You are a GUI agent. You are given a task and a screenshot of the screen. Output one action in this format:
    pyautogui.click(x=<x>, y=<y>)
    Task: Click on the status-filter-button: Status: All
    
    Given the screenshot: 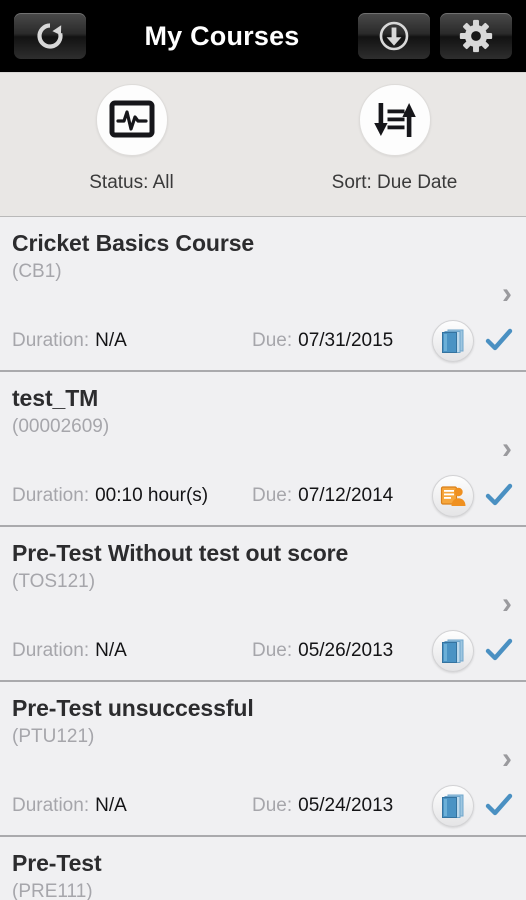 What is the action you would take?
    pyautogui.click(x=131, y=139)
    